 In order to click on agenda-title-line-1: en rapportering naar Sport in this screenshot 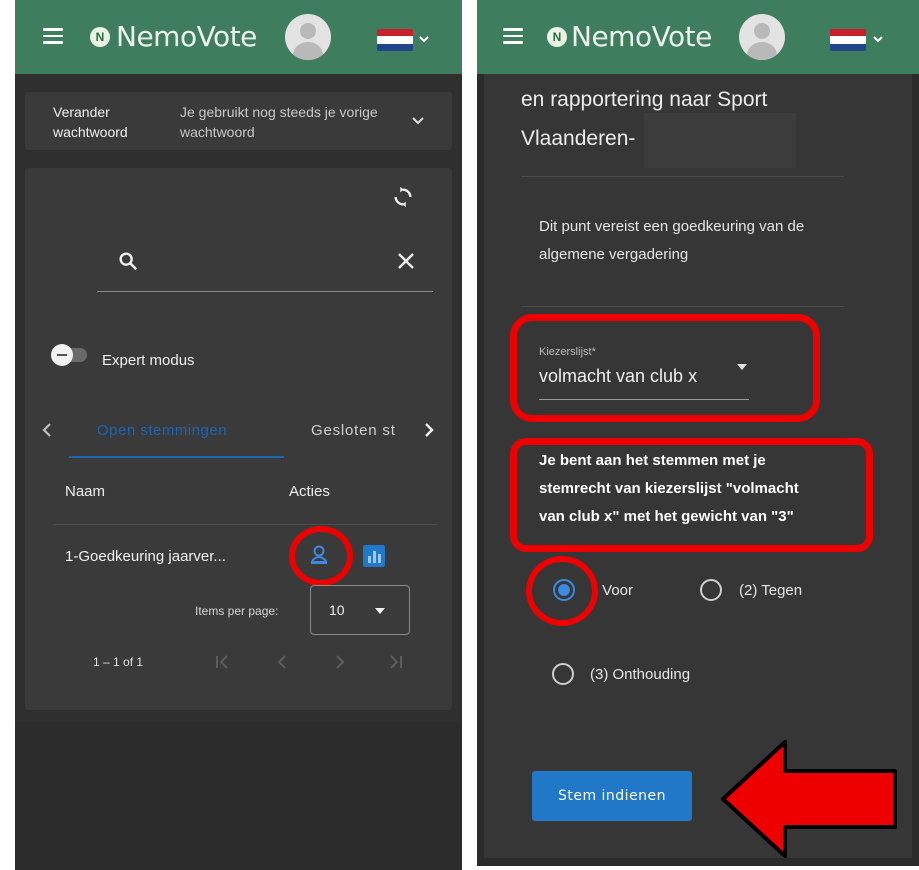, I will do `click(644, 99)`.